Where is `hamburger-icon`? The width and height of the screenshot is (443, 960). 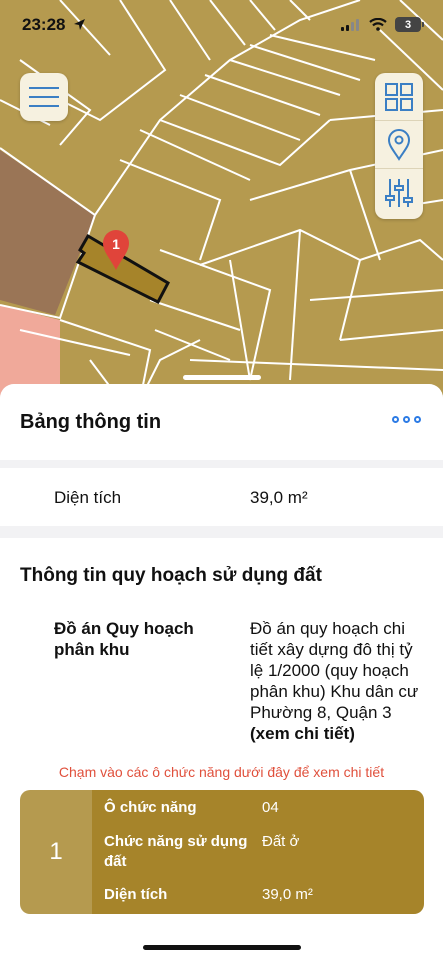
hamburger-icon is located at coordinates (44, 97).